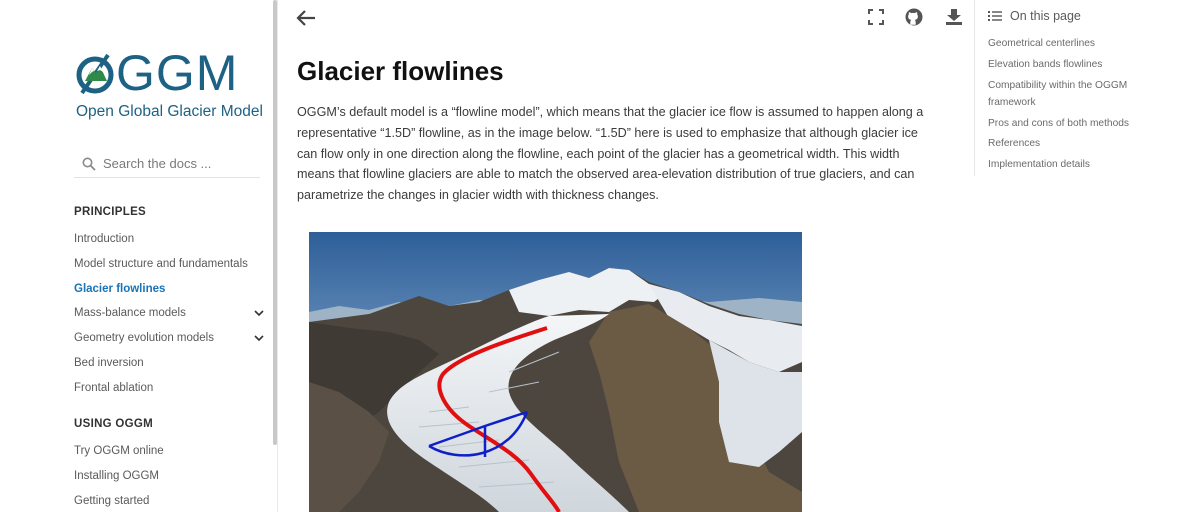 The width and height of the screenshot is (1200, 512). I want to click on sidebar-item-try-online: Try OGGM online, so click(172, 451).